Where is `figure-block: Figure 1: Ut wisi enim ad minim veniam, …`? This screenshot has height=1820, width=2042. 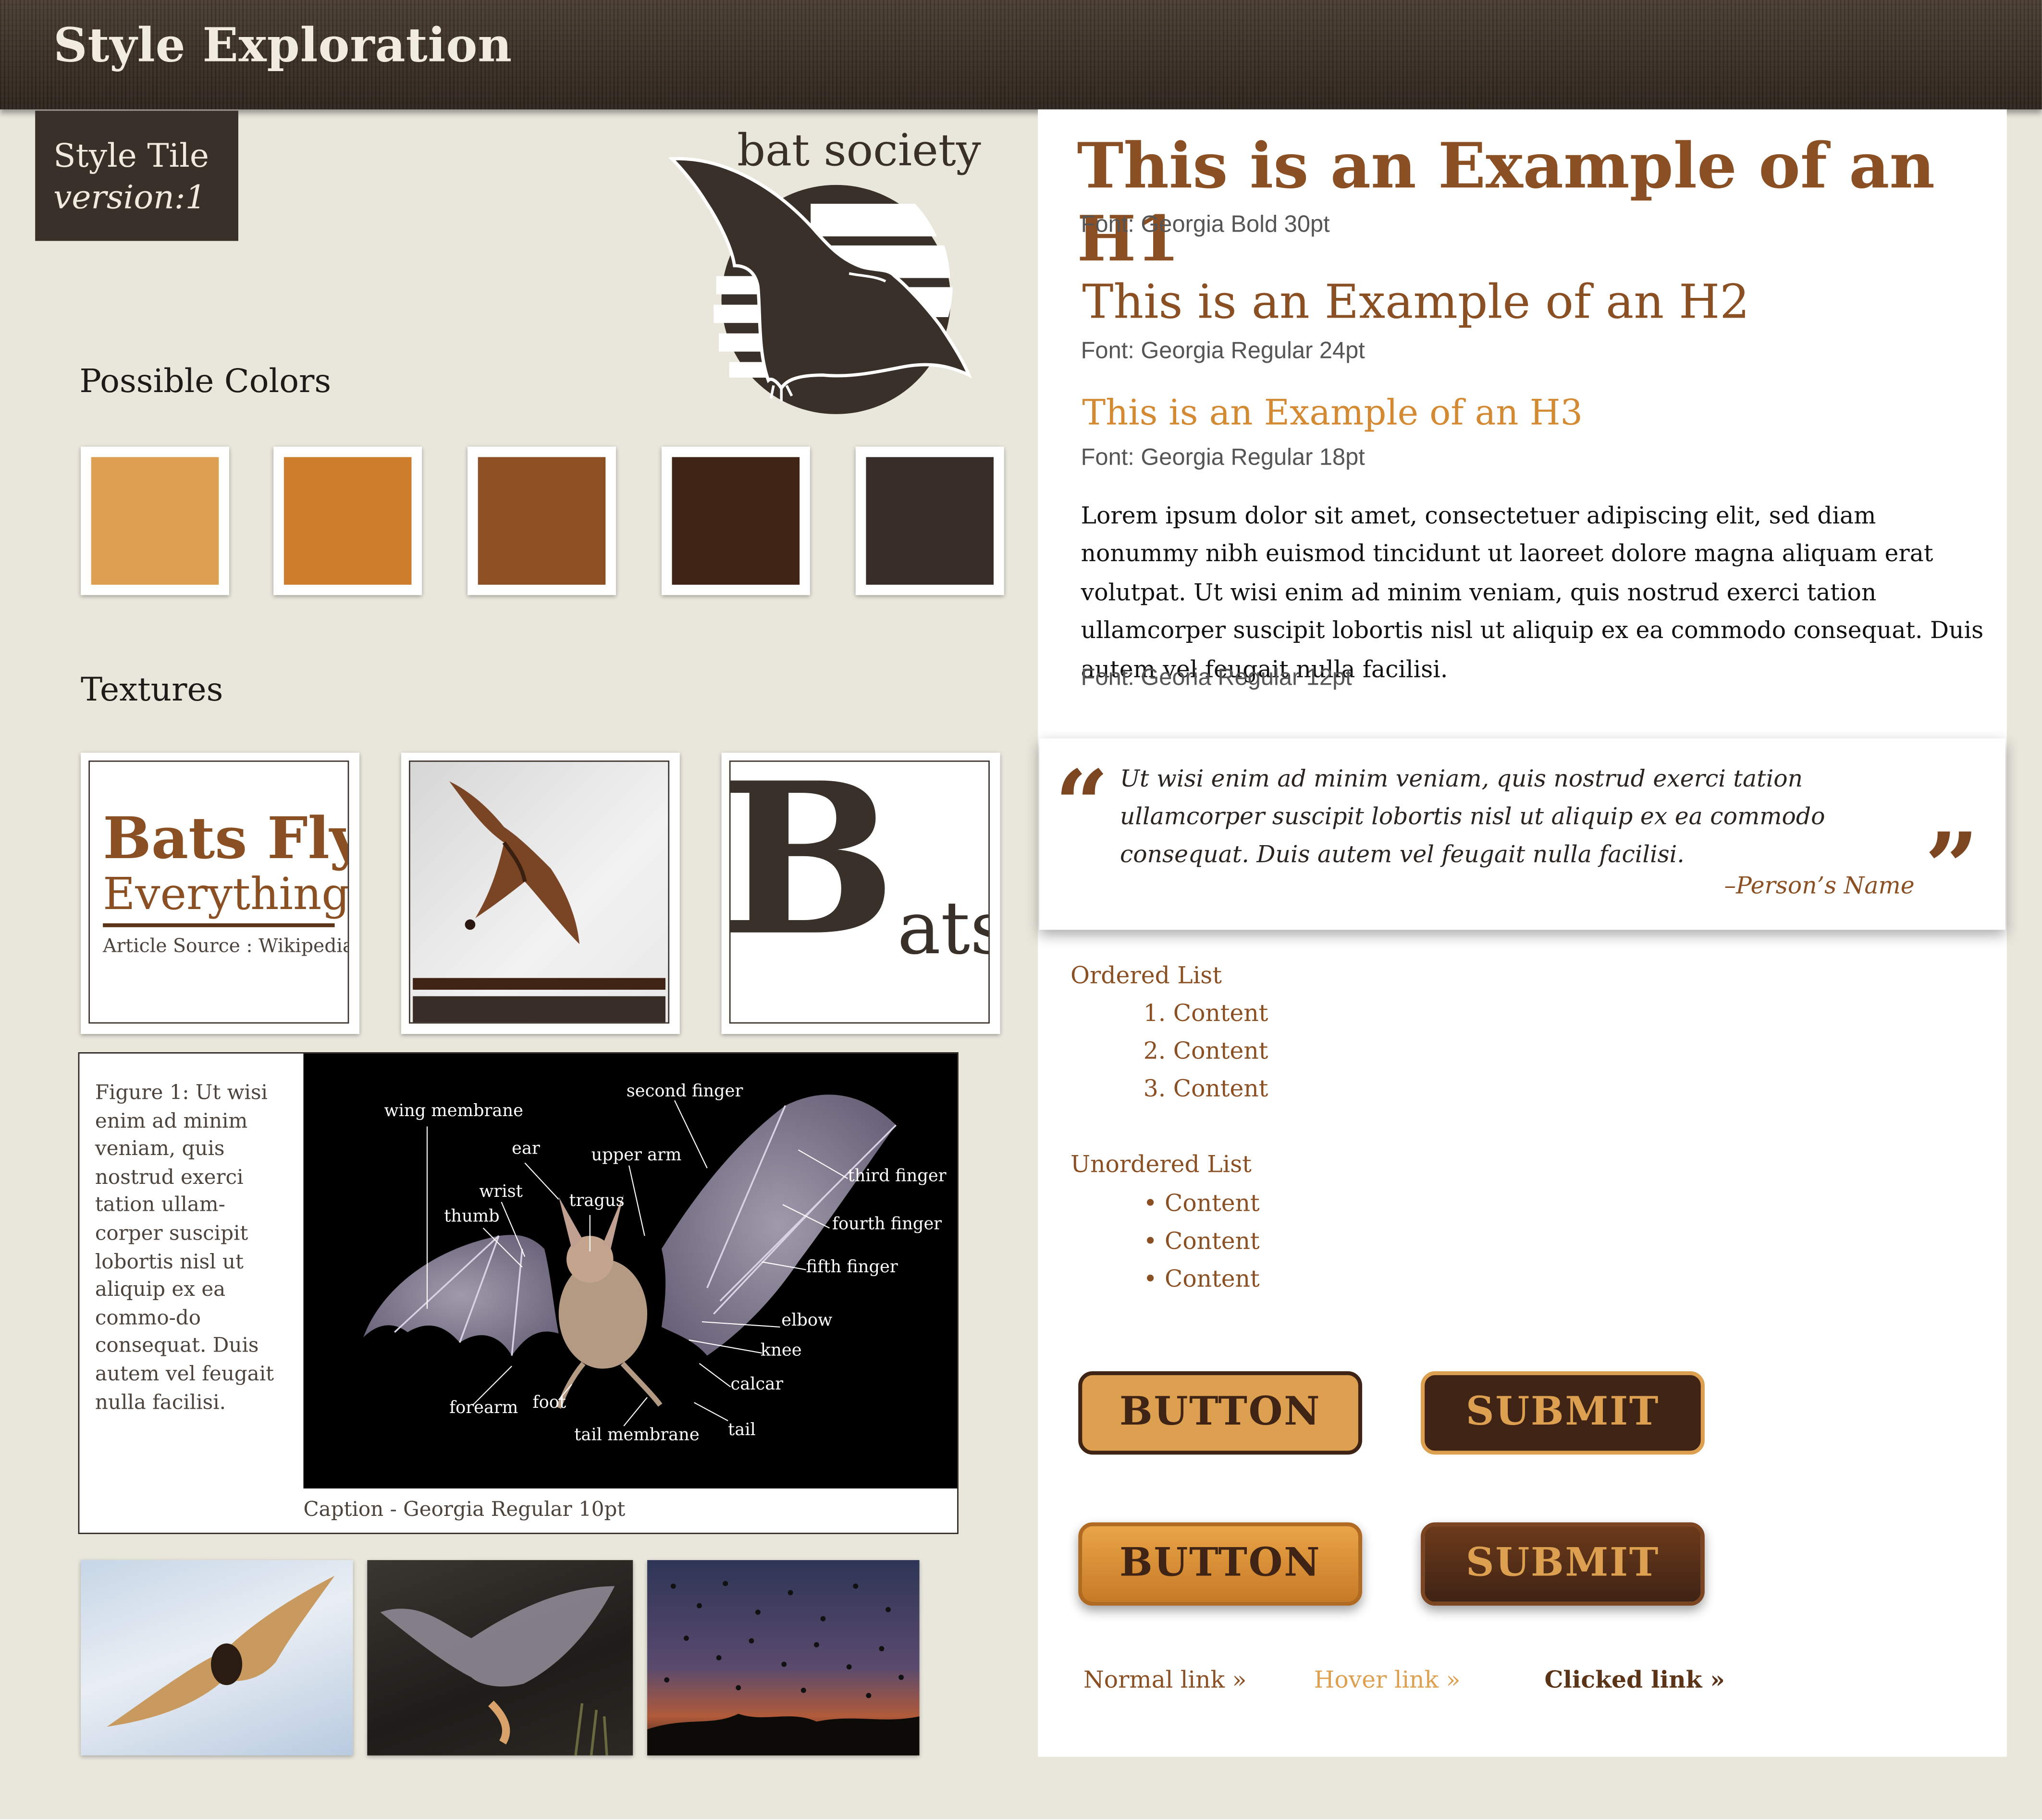 figure-block: Figure 1: Ut wisi enim ad minim veniam, … is located at coordinates (518, 1293).